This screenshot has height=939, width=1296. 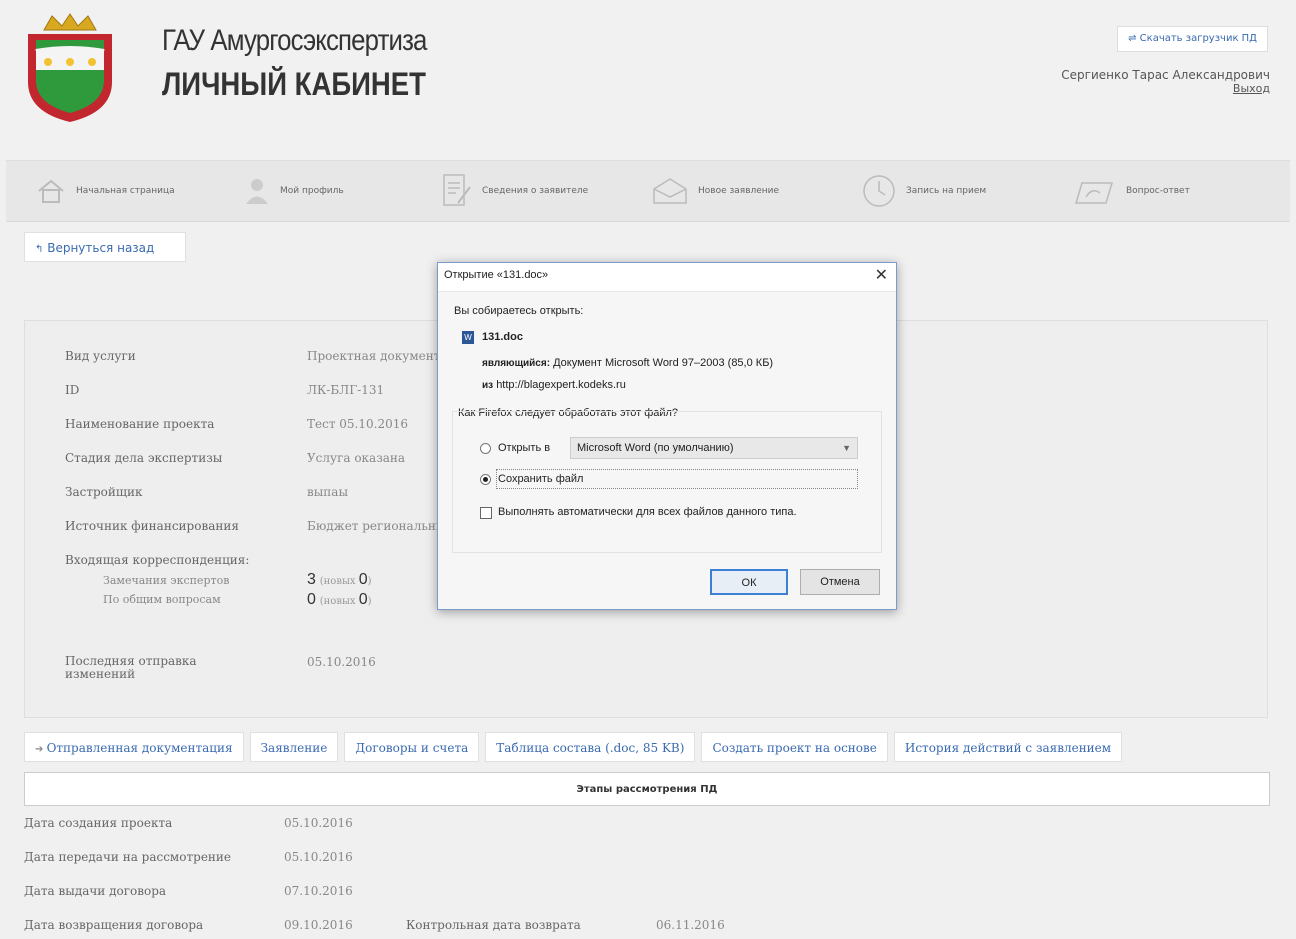 I want to click on info-value-funding: Бюджет региональны, so click(x=376, y=526).